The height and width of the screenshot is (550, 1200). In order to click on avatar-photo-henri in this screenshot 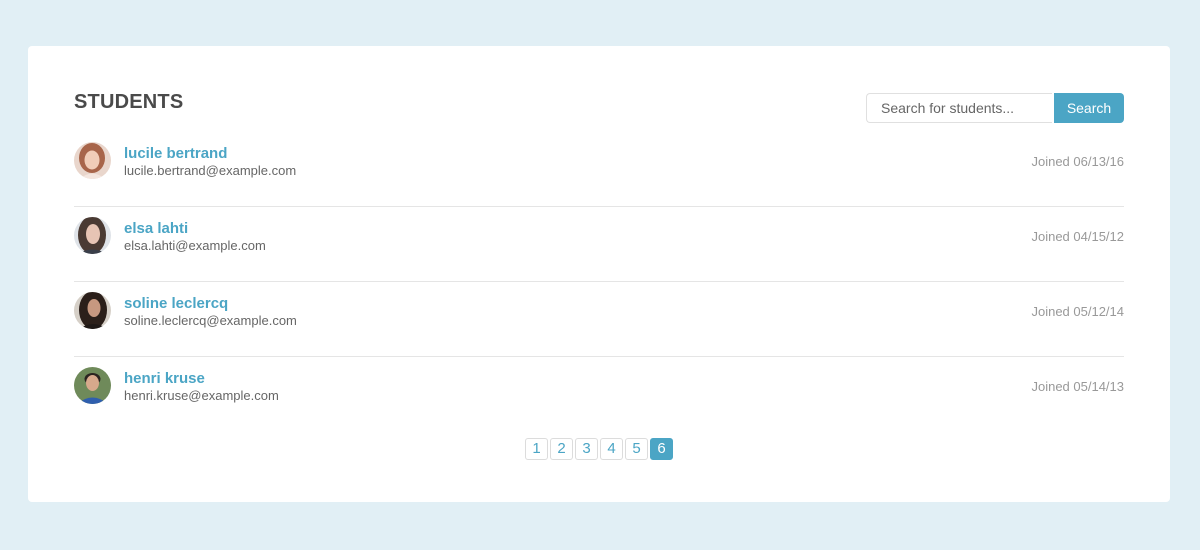, I will do `click(92, 385)`.